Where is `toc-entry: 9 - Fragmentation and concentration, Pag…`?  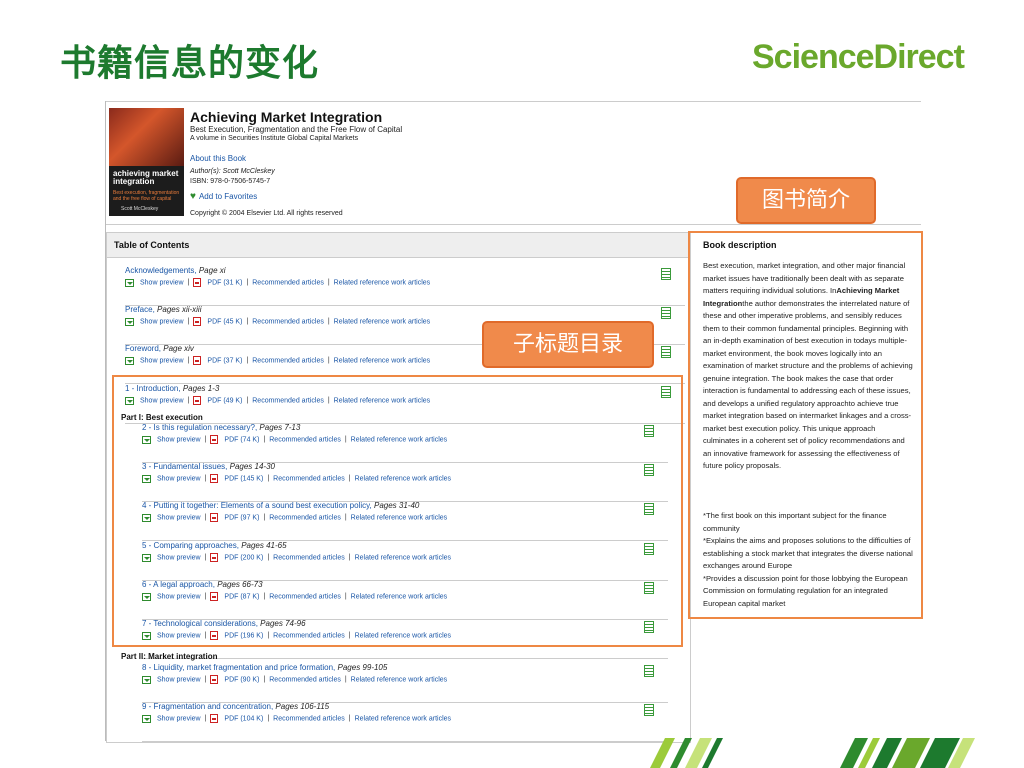
toc-entry: 9 - Fragmentation and concentration, Pag… is located at coordinates (405, 722).